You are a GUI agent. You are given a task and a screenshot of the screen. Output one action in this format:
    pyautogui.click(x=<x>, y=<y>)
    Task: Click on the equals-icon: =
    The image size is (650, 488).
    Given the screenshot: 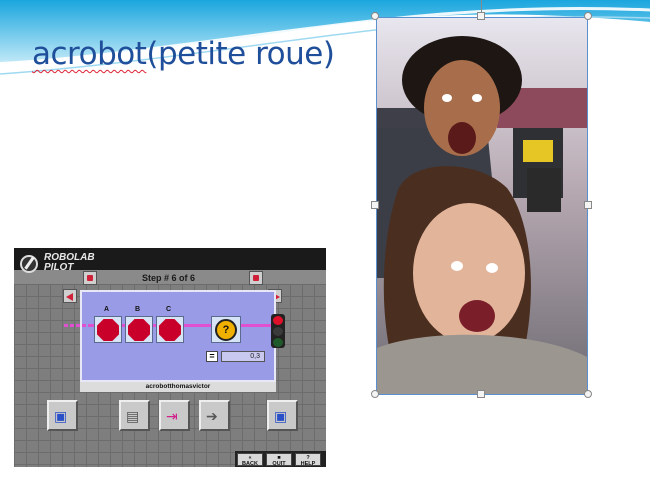 What is the action you would take?
    pyautogui.click(x=212, y=356)
    